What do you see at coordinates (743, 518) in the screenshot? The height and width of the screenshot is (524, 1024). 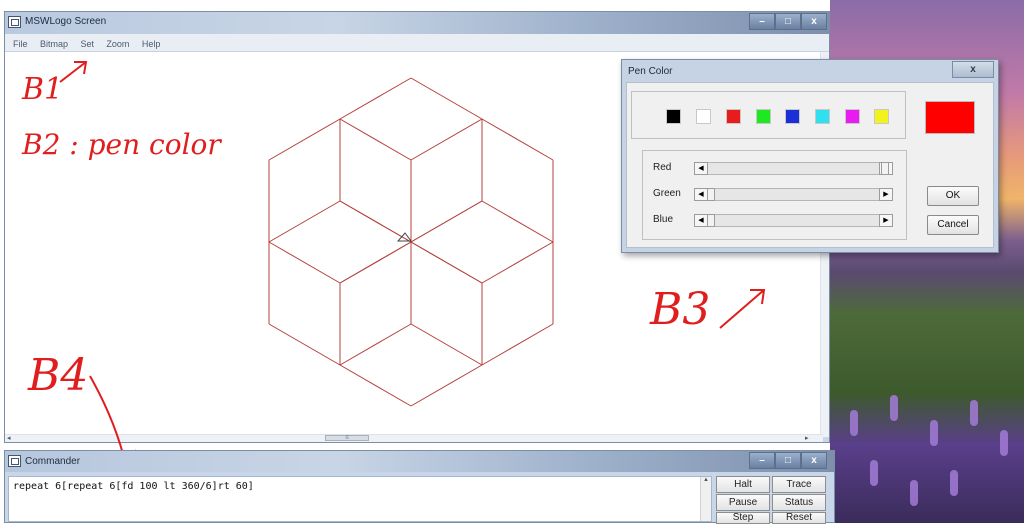 I see `step-button: Step` at bounding box center [743, 518].